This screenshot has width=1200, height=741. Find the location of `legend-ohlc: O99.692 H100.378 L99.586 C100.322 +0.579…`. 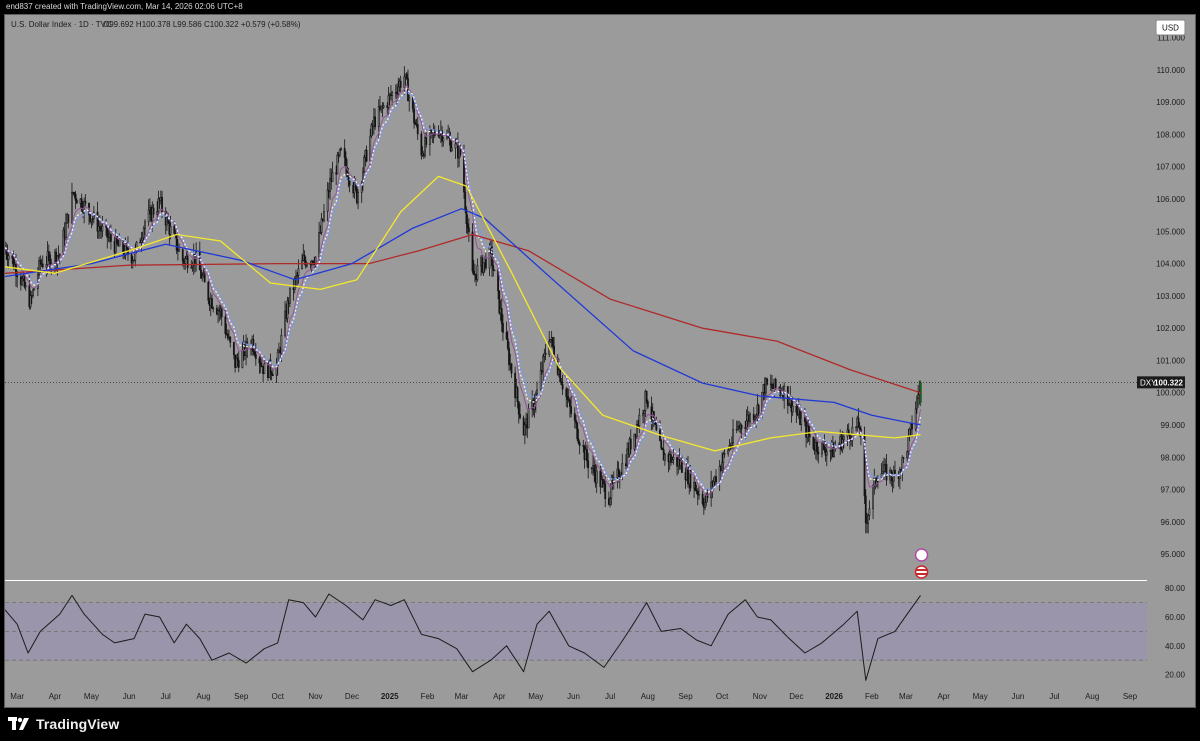

legend-ohlc: O99.692 H100.378 L99.586 C100.322 +0.579… is located at coordinates (202, 24).